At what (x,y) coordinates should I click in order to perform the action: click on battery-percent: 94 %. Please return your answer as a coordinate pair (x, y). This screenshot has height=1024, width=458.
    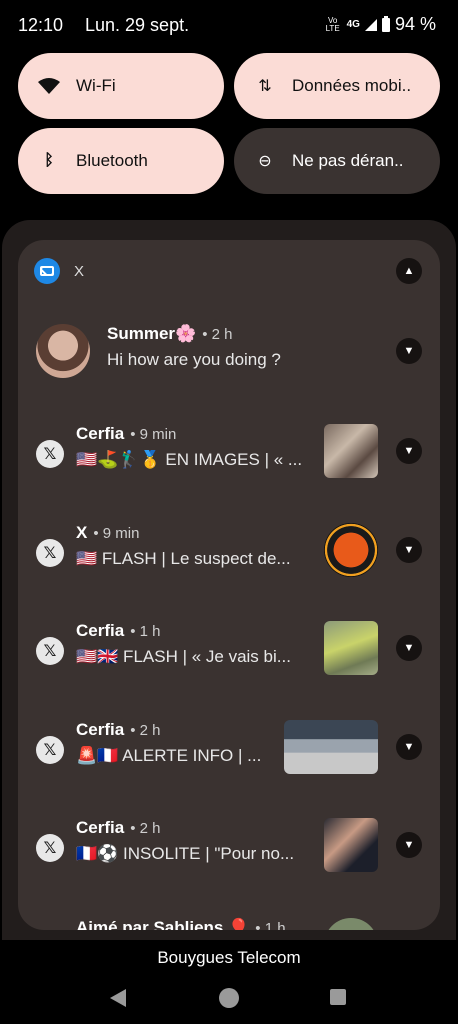
    Looking at the image, I should click on (415, 24).